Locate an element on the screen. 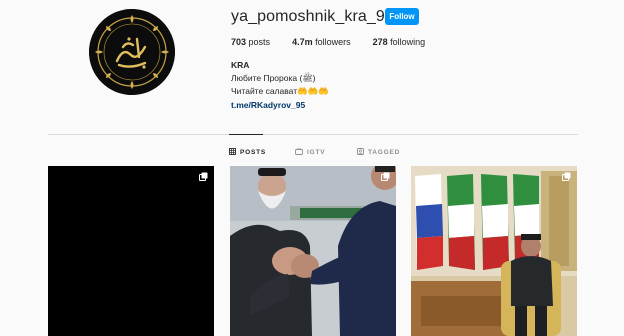  stat-posts: 703 posts is located at coordinates (250, 42).